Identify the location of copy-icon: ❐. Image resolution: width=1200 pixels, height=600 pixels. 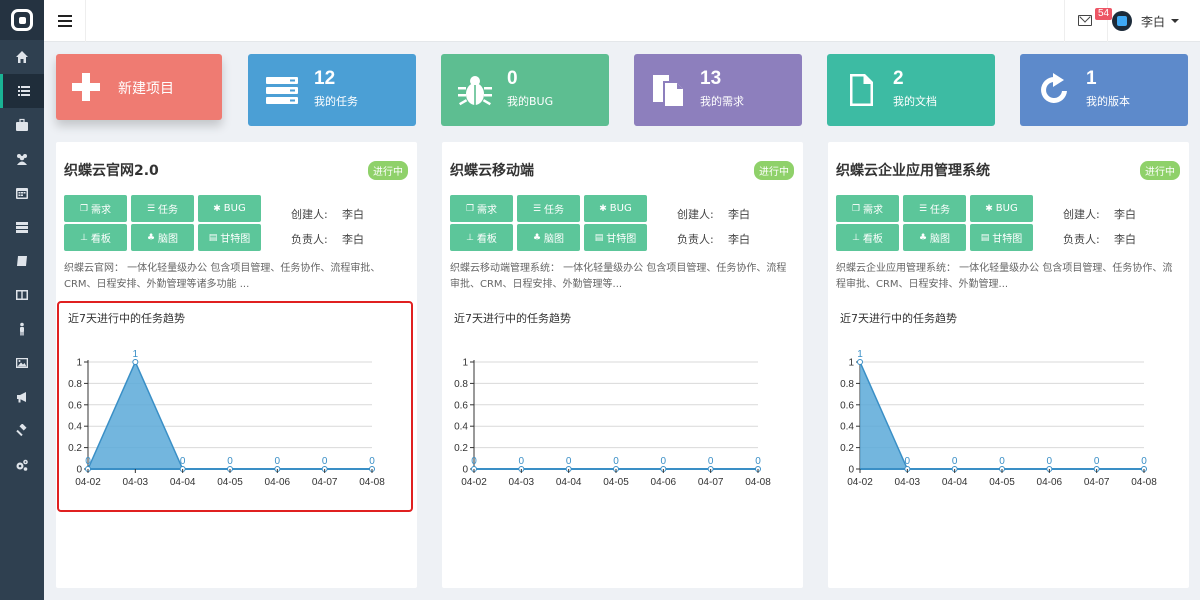
(84, 208).